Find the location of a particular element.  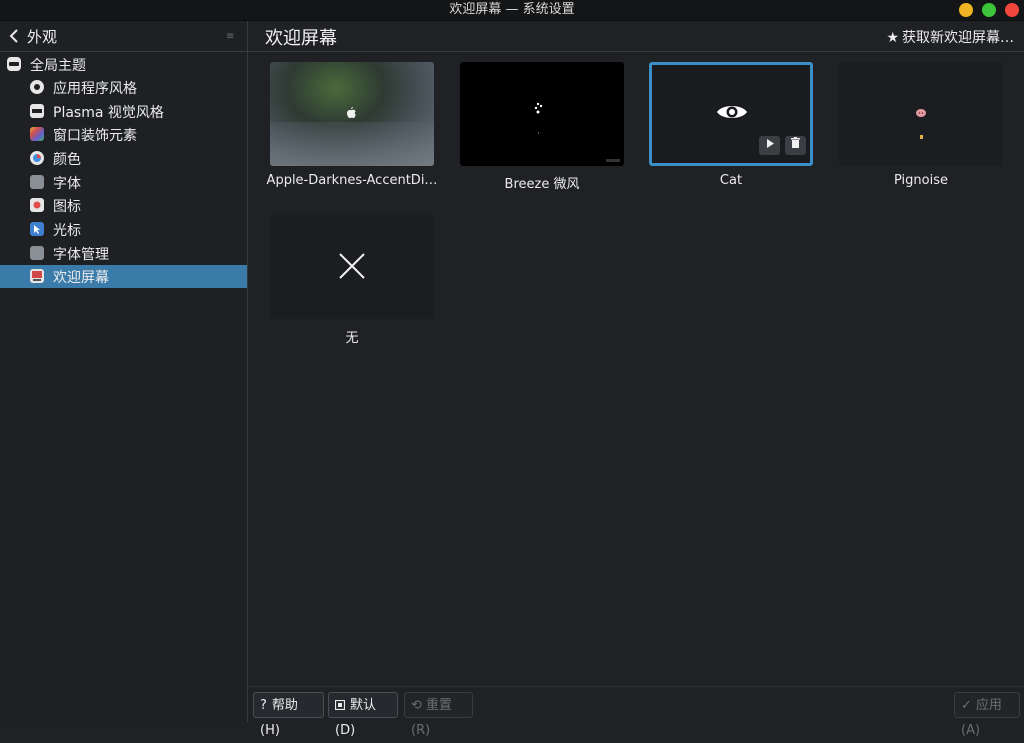

global-theme-icon is located at coordinates (14, 64).